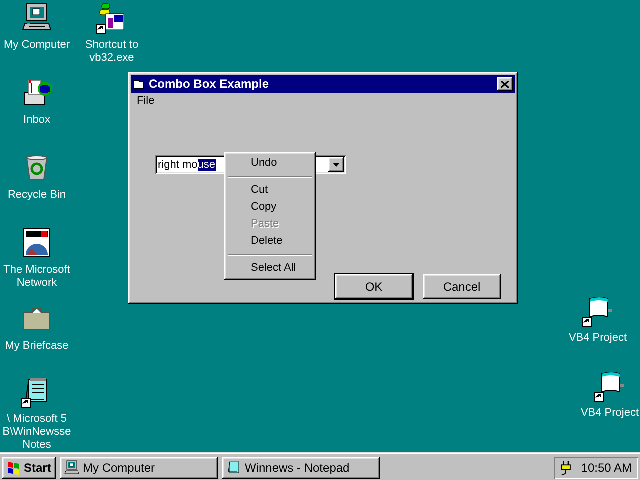  I want to click on clock: 10:50 AM, so click(606, 467).